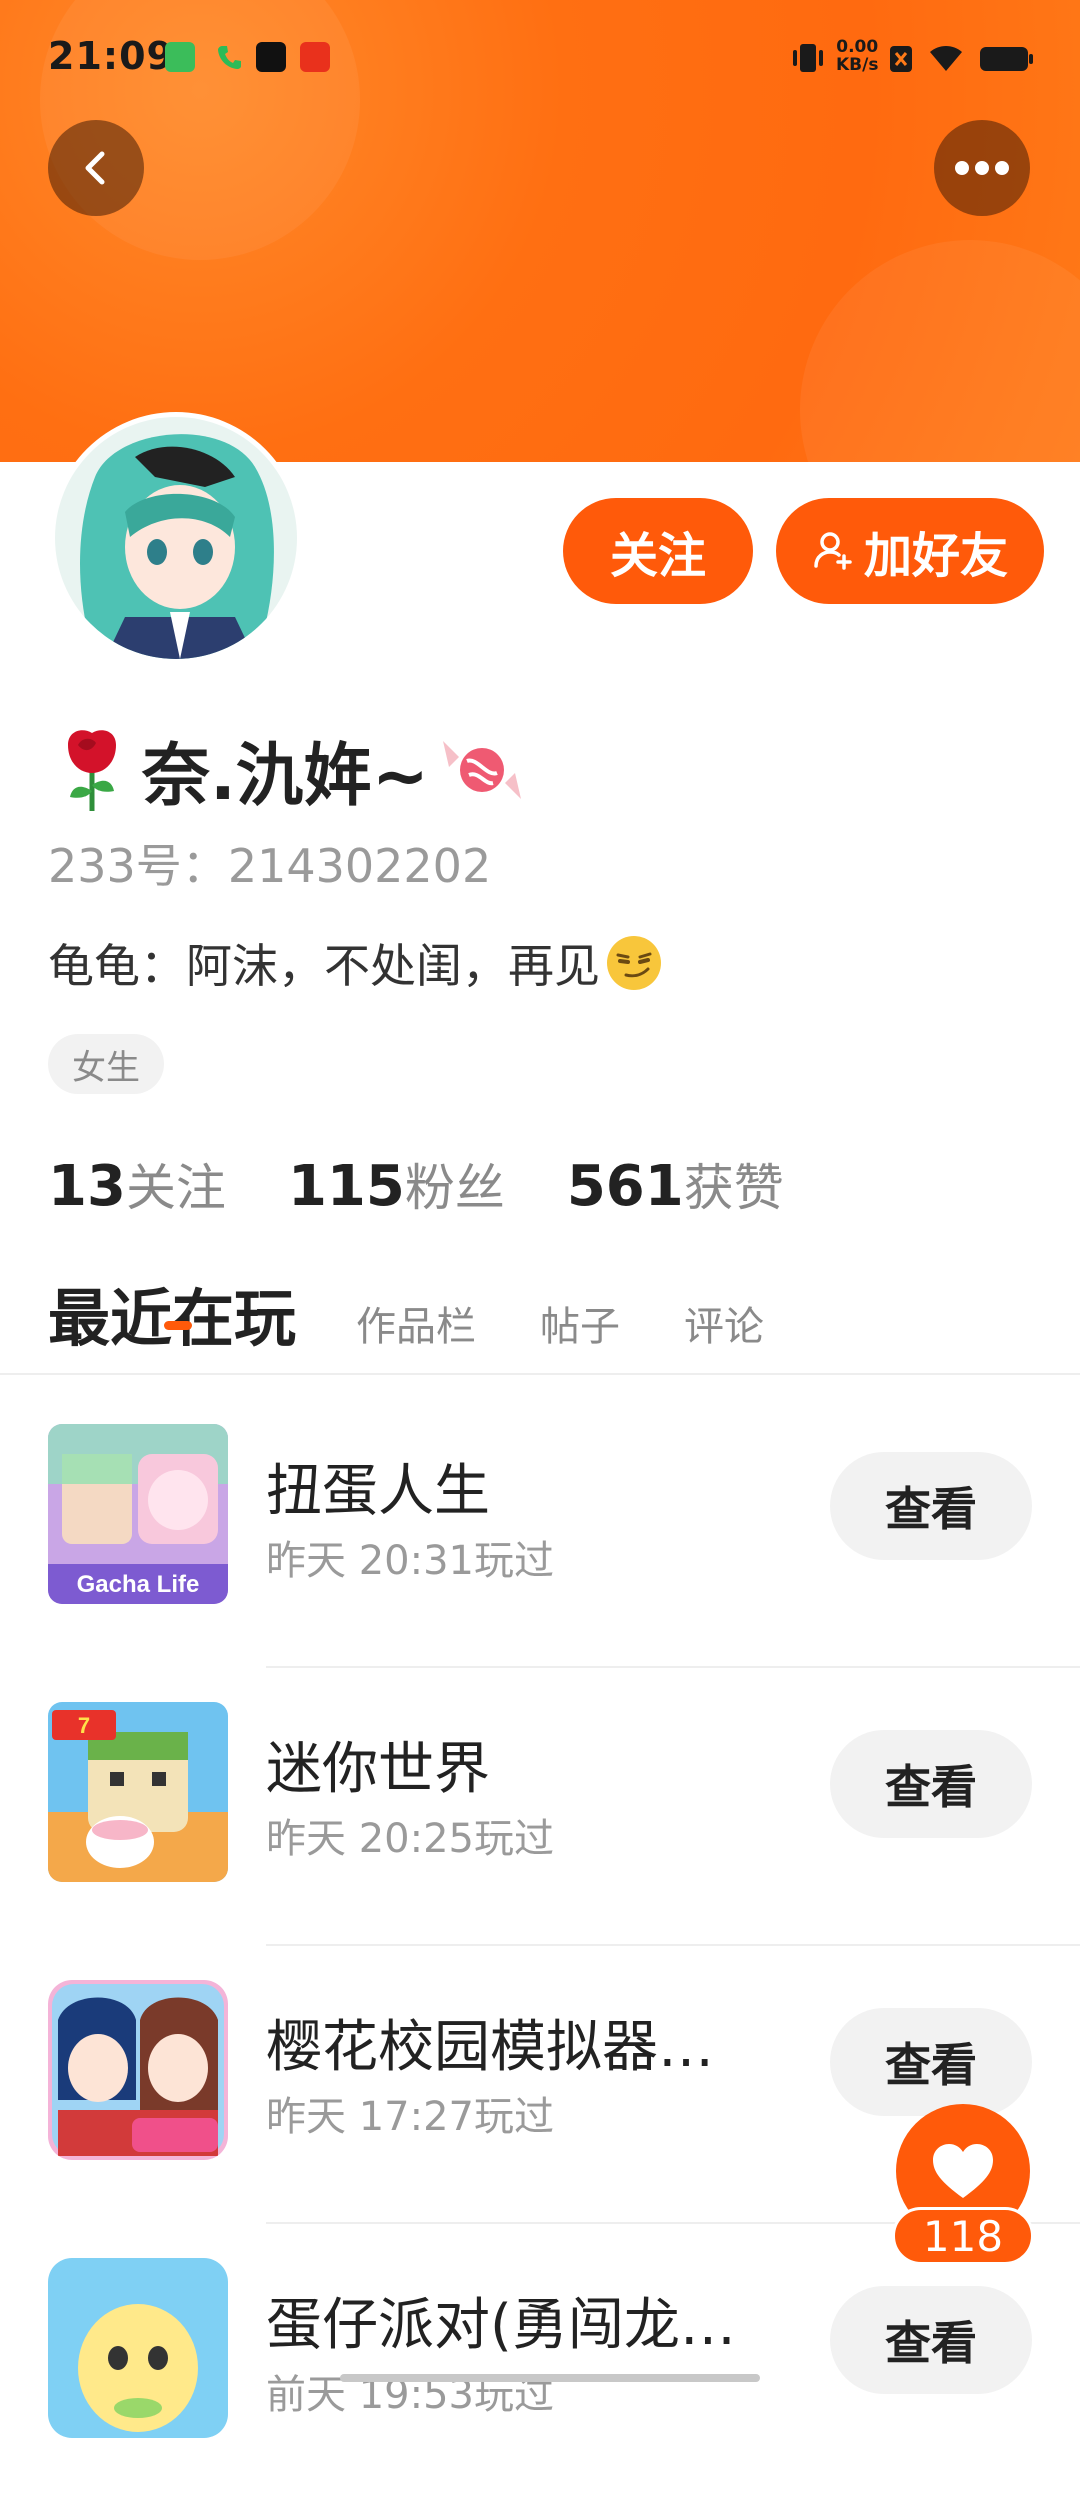 The image size is (1080, 2502). Describe the element at coordinates (724, 1323) in the screenshot. I see `tab-comments: 评论` at that location.